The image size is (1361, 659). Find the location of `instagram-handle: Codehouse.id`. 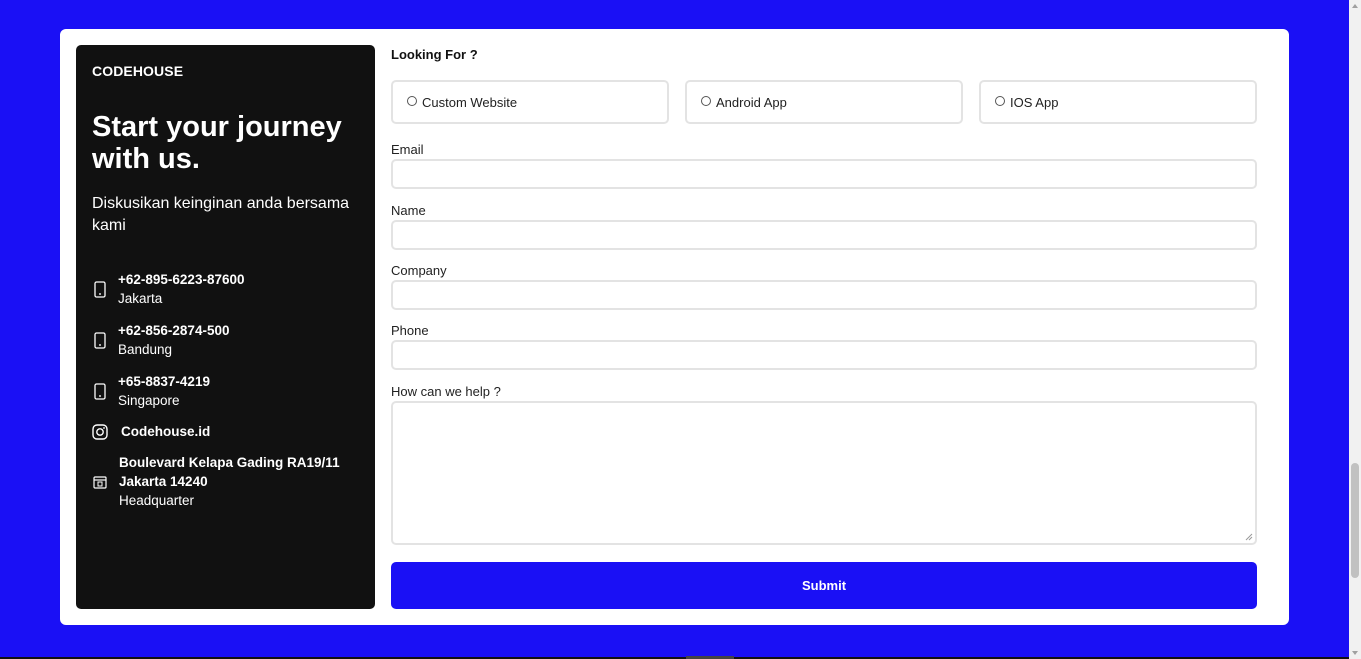

instagram-handle: Codehouse.id is located at coordinates (165, 431).